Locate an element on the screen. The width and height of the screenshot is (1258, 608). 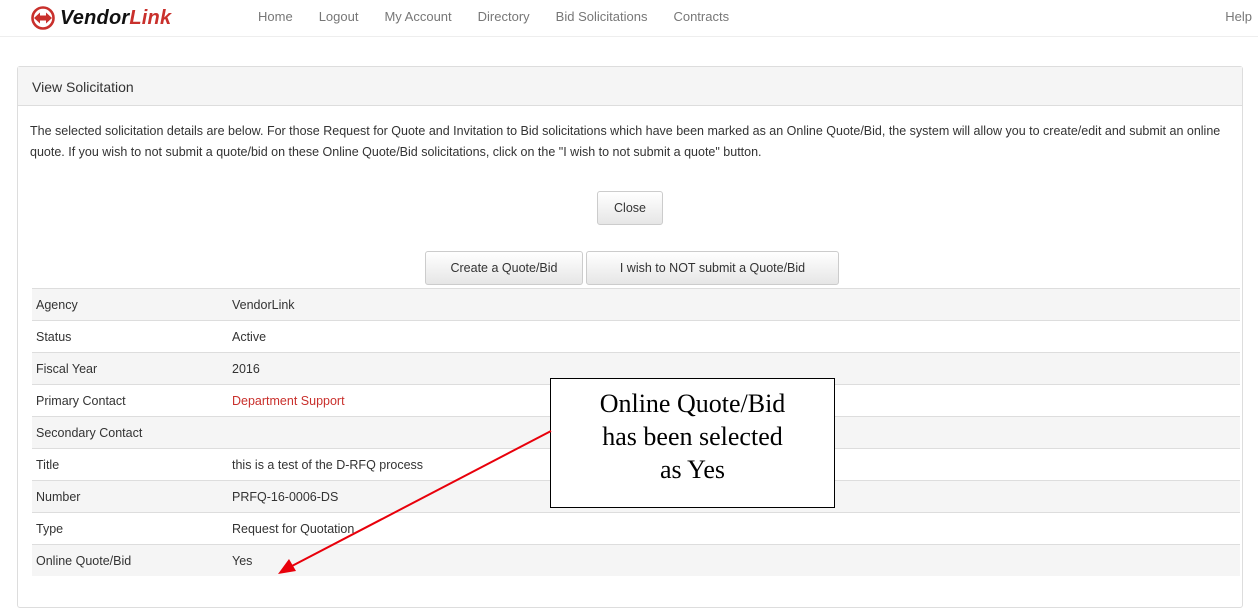
detail-label: Secondary Contact is located at coordinates (89, 432).